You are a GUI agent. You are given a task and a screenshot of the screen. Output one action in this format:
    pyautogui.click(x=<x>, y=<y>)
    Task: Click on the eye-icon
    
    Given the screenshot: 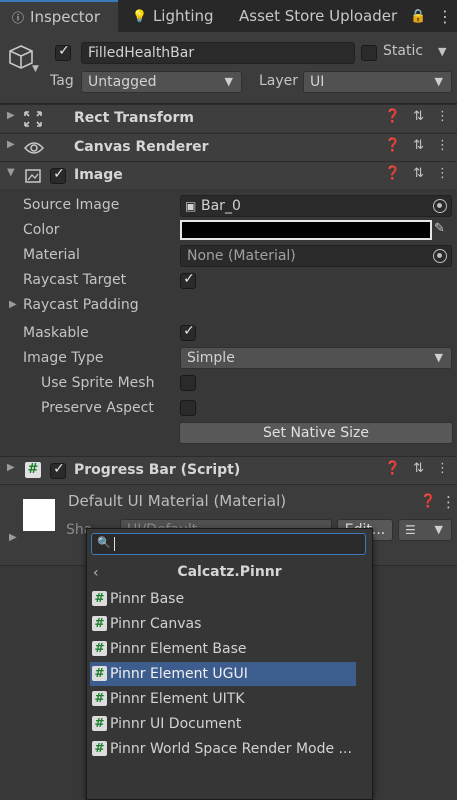 What is the action you would take?
    pyautogui.click(x=34, y=148)
    